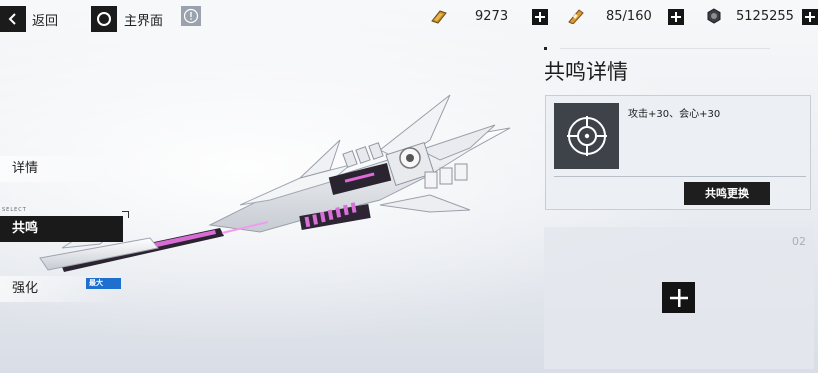 This screenshot has width=818, height=373. I want to click on selection-corner, so click(125, 214).